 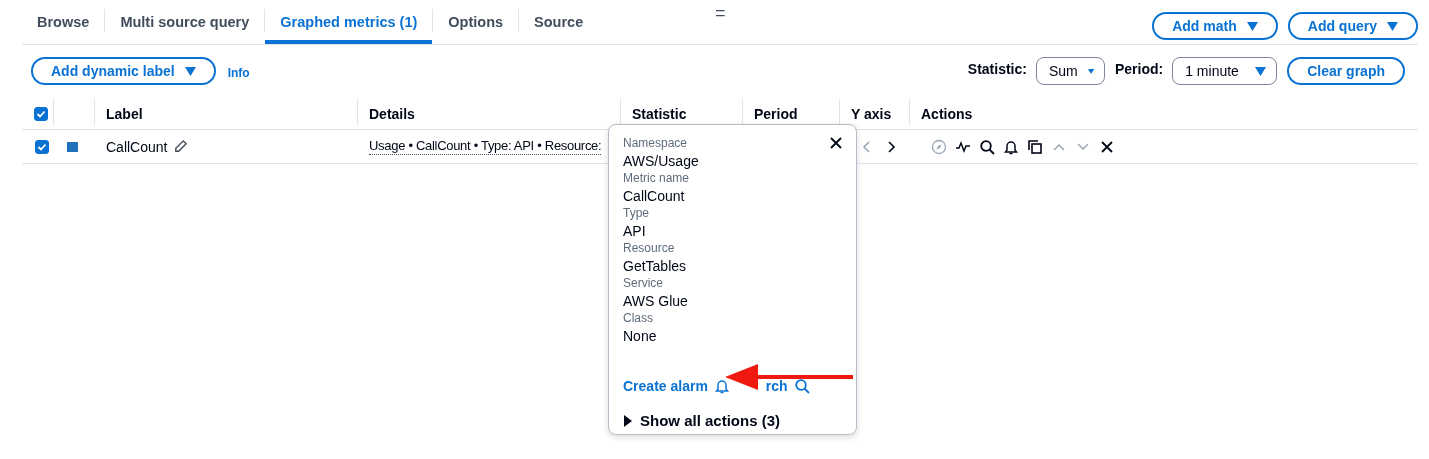 What do you see at coordinates (1225, 71) in the screenshot?
I see `period-select: 1 minute` at bounding box center [1225, 71].